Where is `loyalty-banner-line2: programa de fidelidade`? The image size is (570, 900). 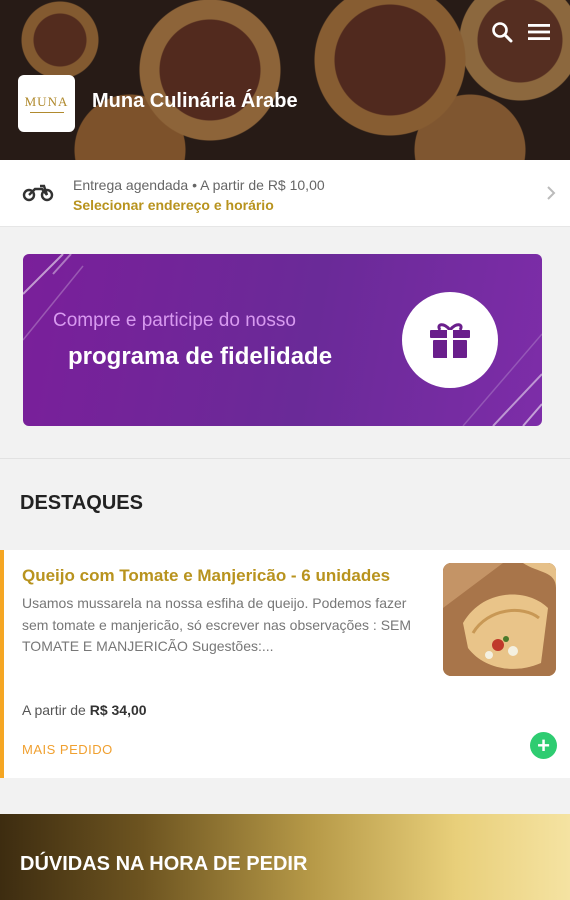 loyalty-banner-line2: programa de fidelidade is located at coordinates (200, 356).